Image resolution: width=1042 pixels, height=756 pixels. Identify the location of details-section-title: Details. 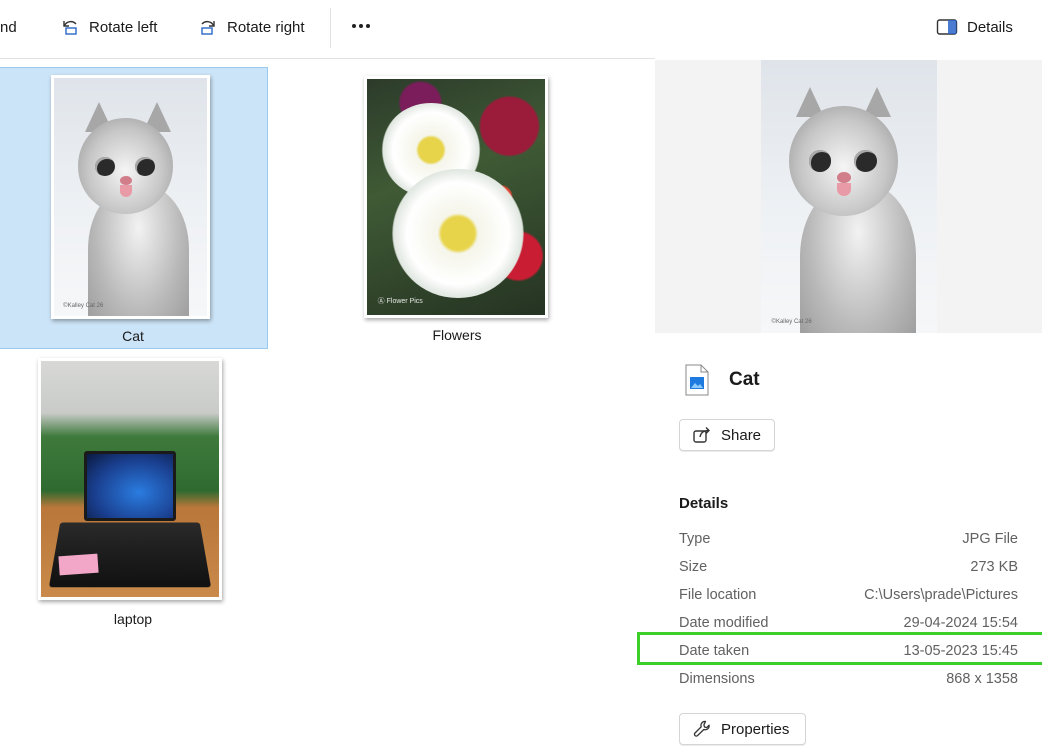
(704, 503).